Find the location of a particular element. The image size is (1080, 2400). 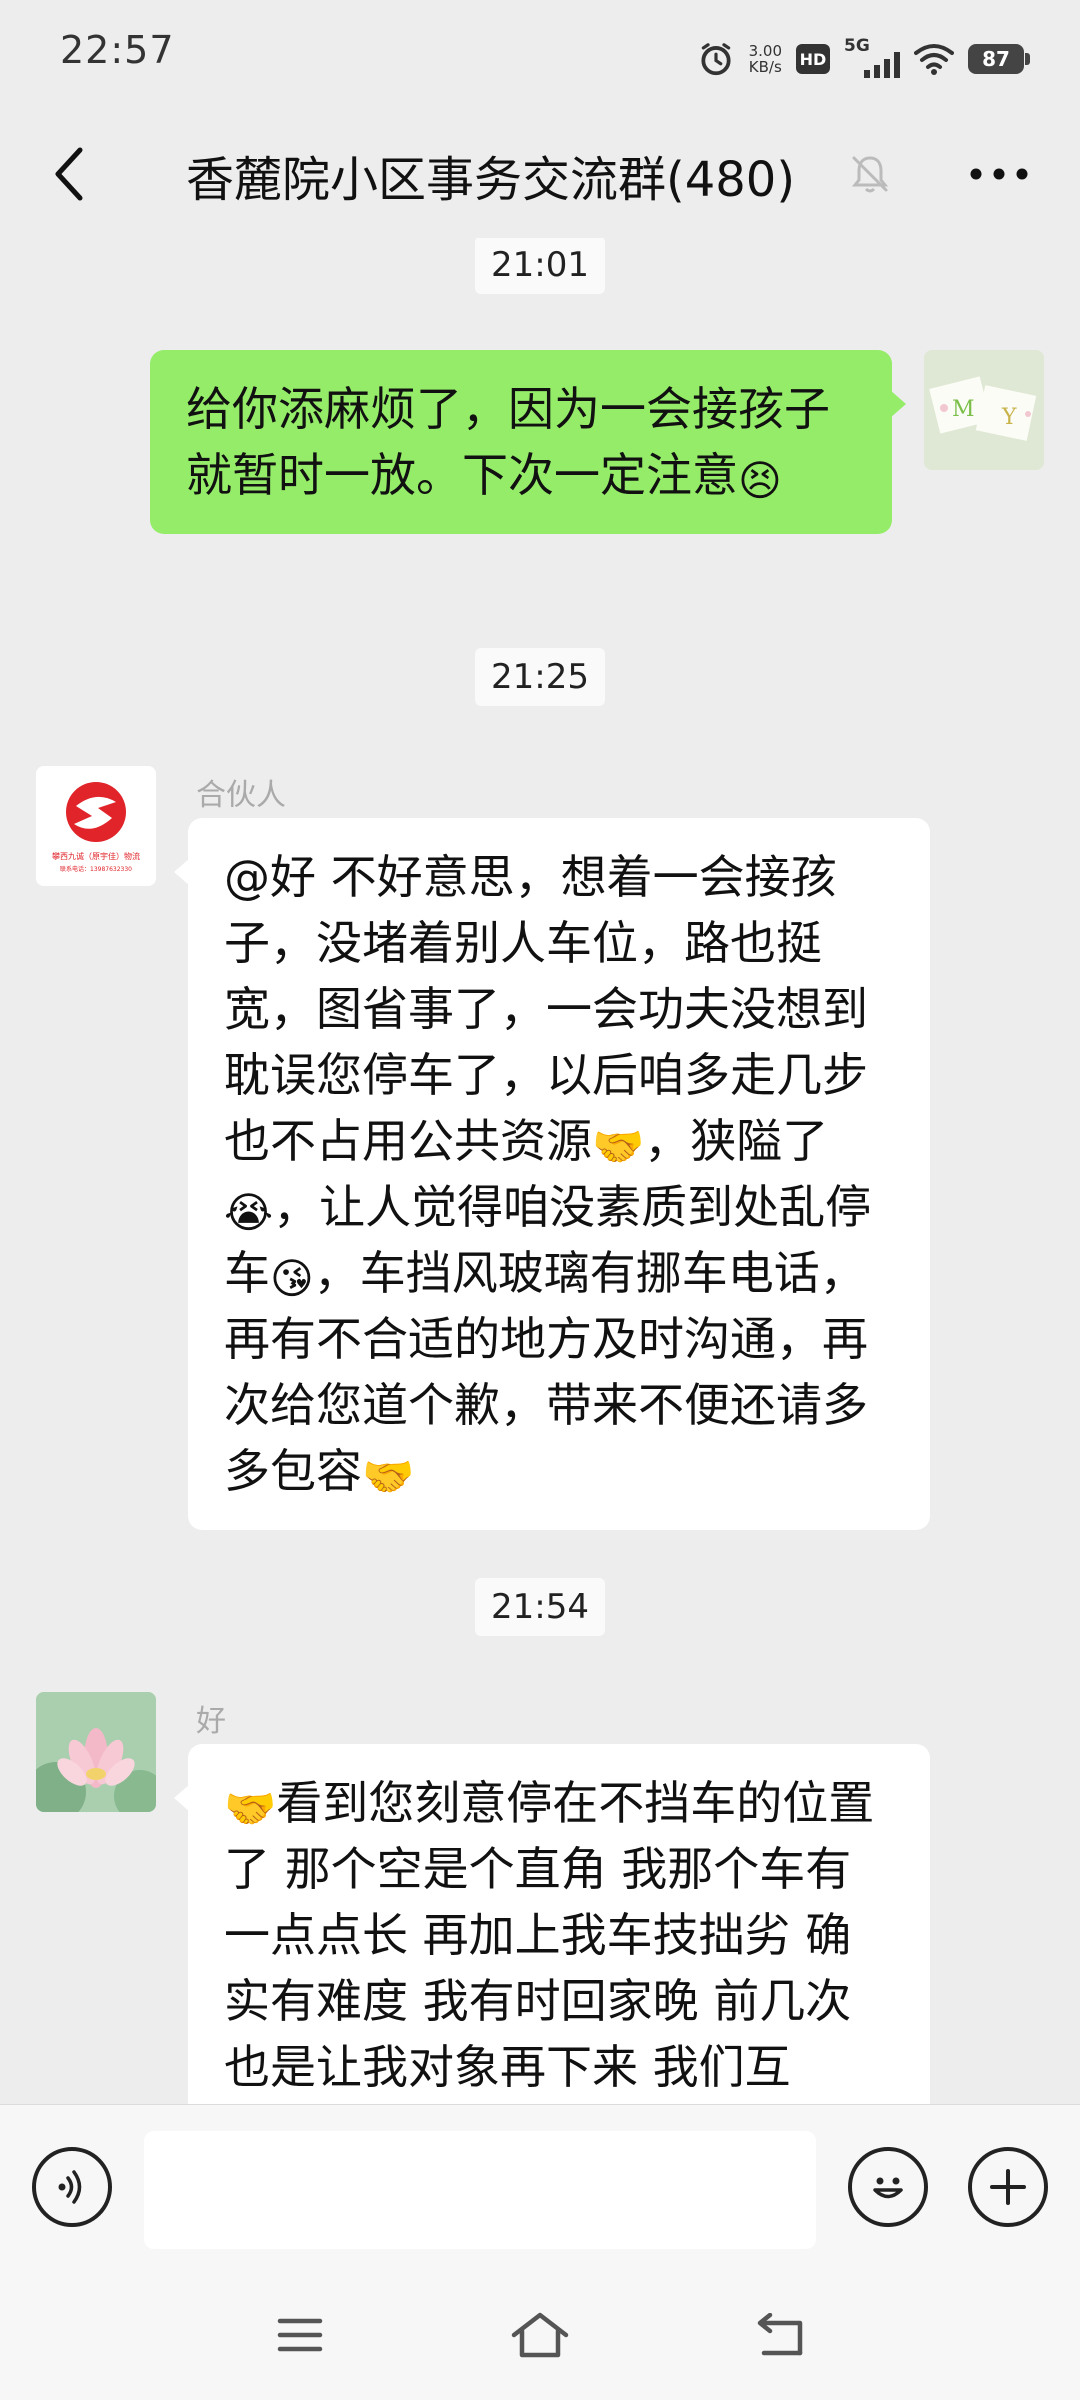

battery-level: 87 is located at coordinates (996, 59).